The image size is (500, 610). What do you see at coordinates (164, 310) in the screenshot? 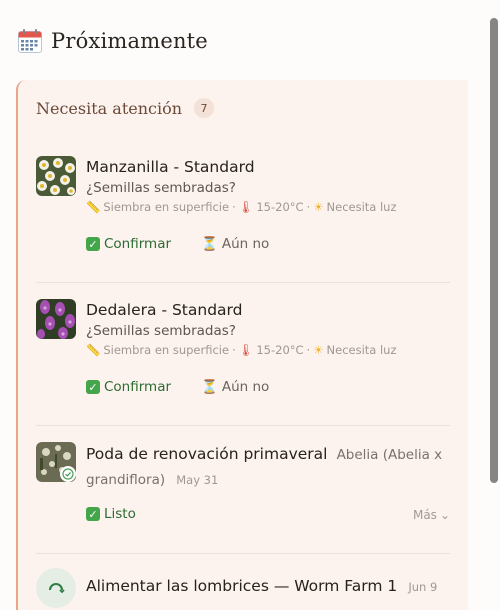
I see `card-title: Dedalera - Standard` at bounding box center [164, 310].